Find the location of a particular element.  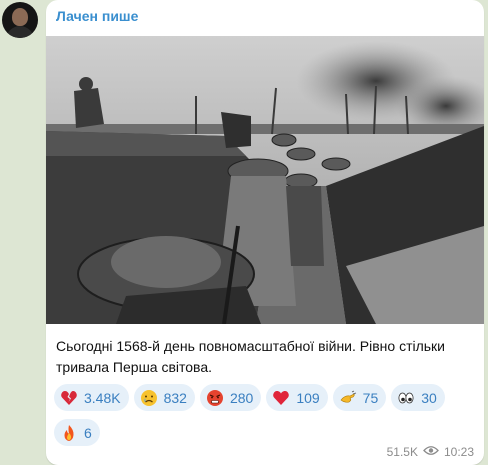

crying-face-icon is located at coordinates (149, 398).